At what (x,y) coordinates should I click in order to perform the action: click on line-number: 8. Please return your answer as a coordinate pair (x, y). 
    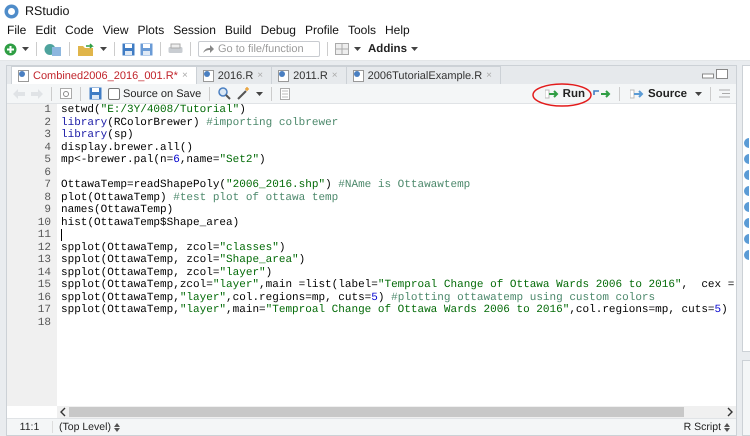
    Looking at the image, I should click on (47, 198).